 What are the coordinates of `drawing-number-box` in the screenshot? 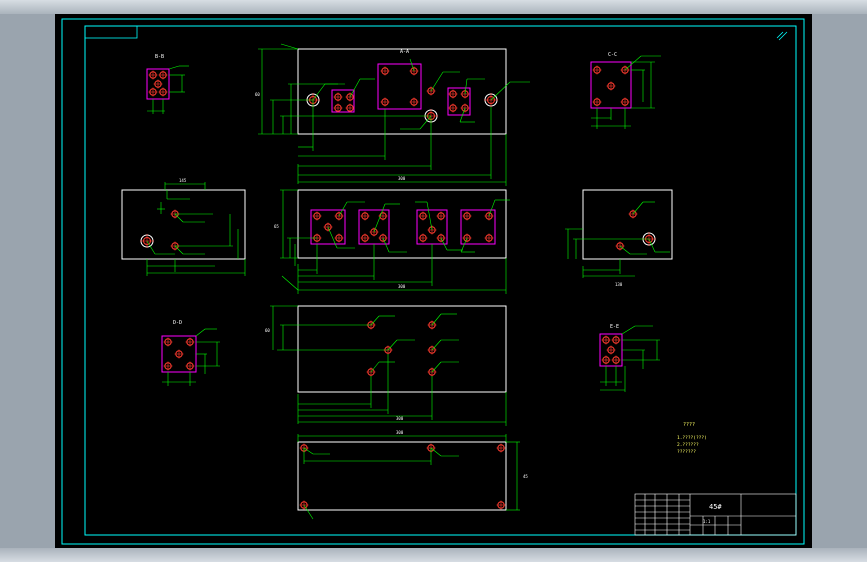 It's located at (111, 32).